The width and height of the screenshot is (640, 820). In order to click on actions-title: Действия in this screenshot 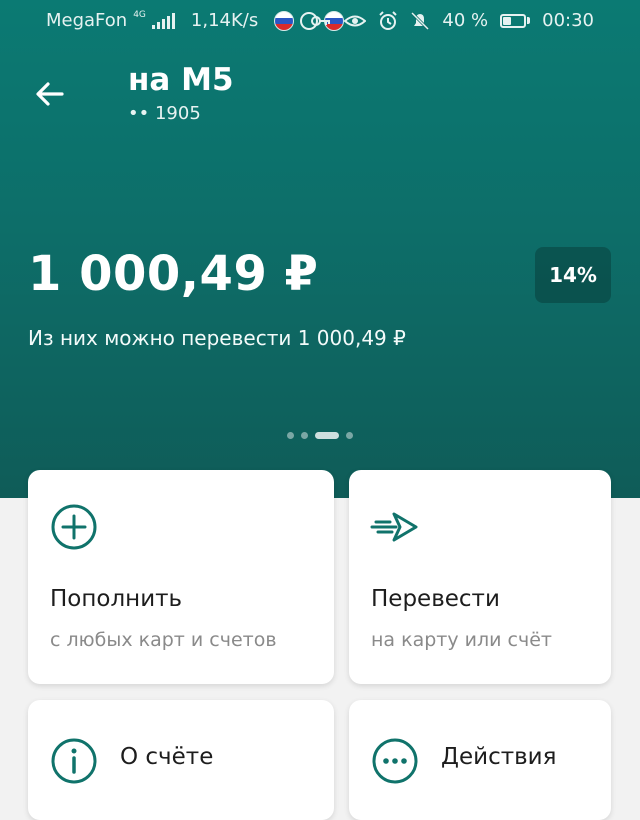, I will do `click(499, 757)`.